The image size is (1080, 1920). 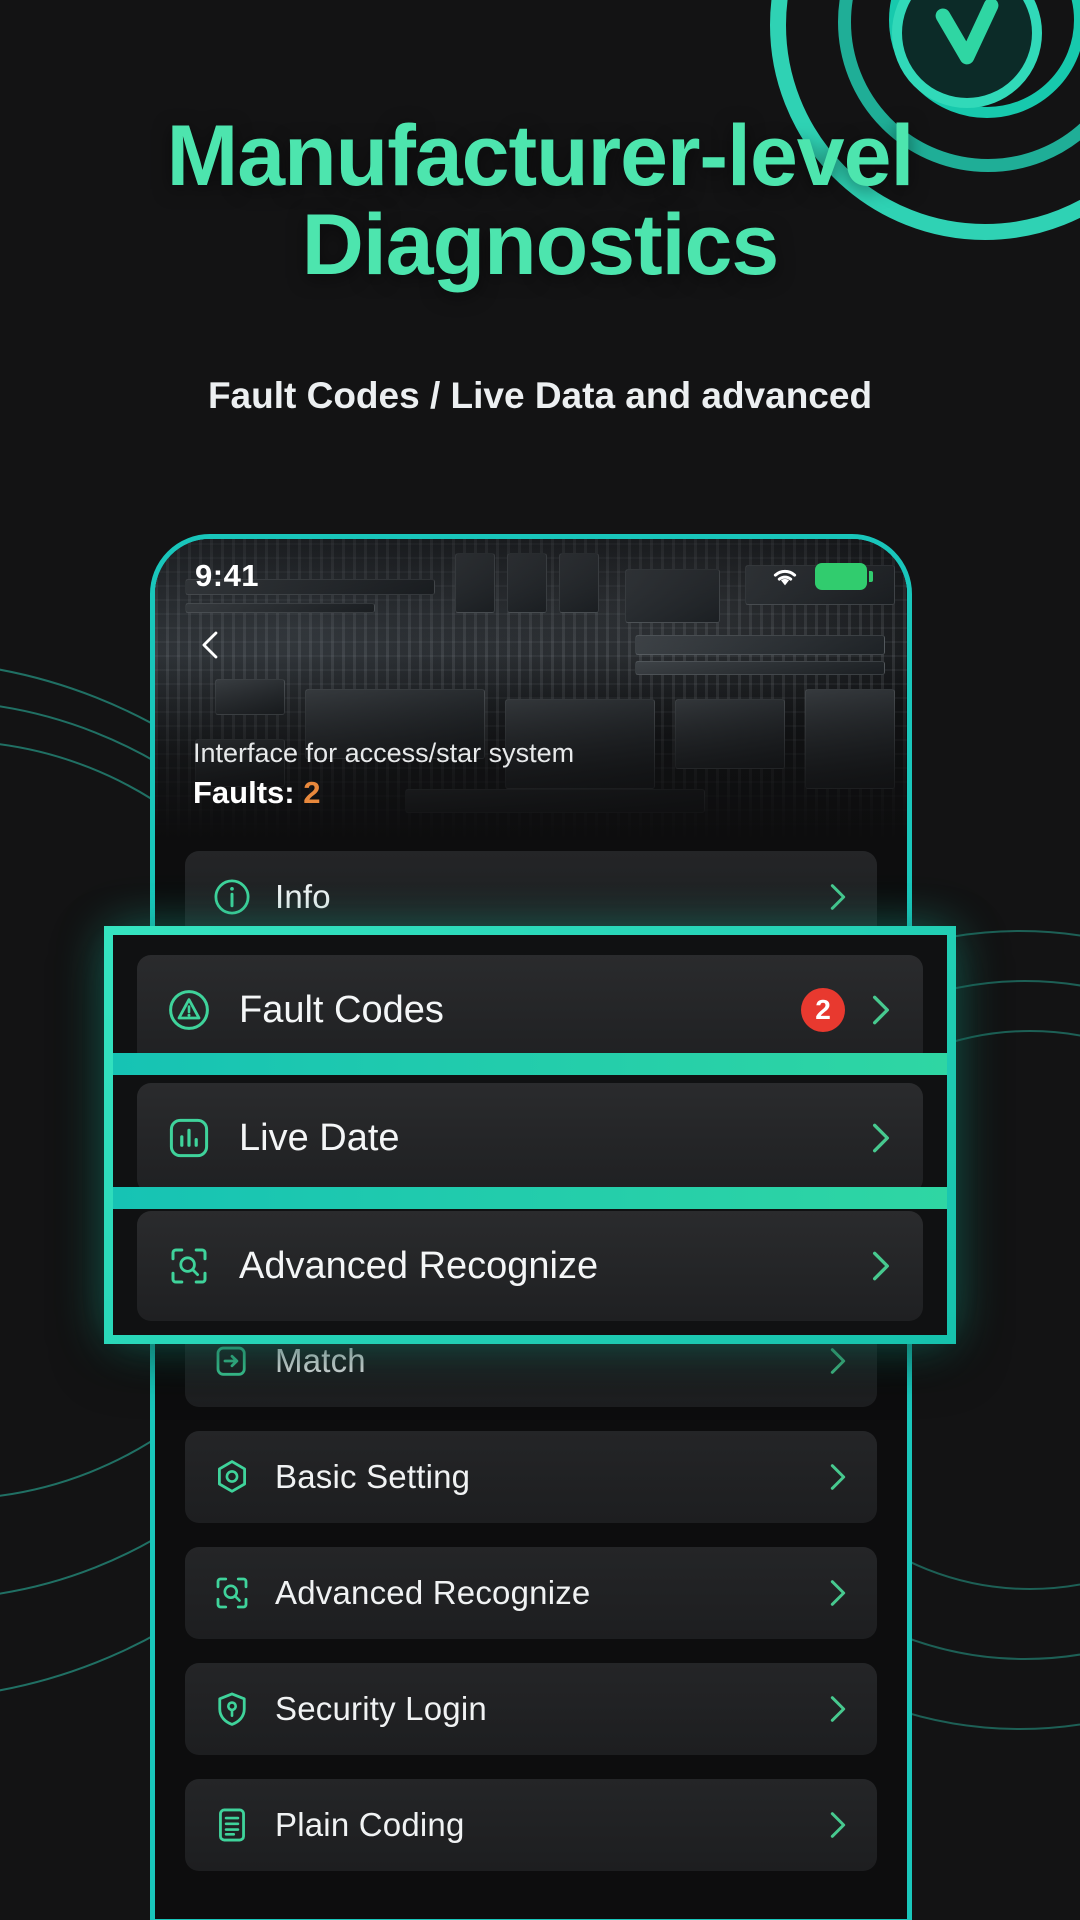 I want to click on brand-logo, so click(x=967, y=54).